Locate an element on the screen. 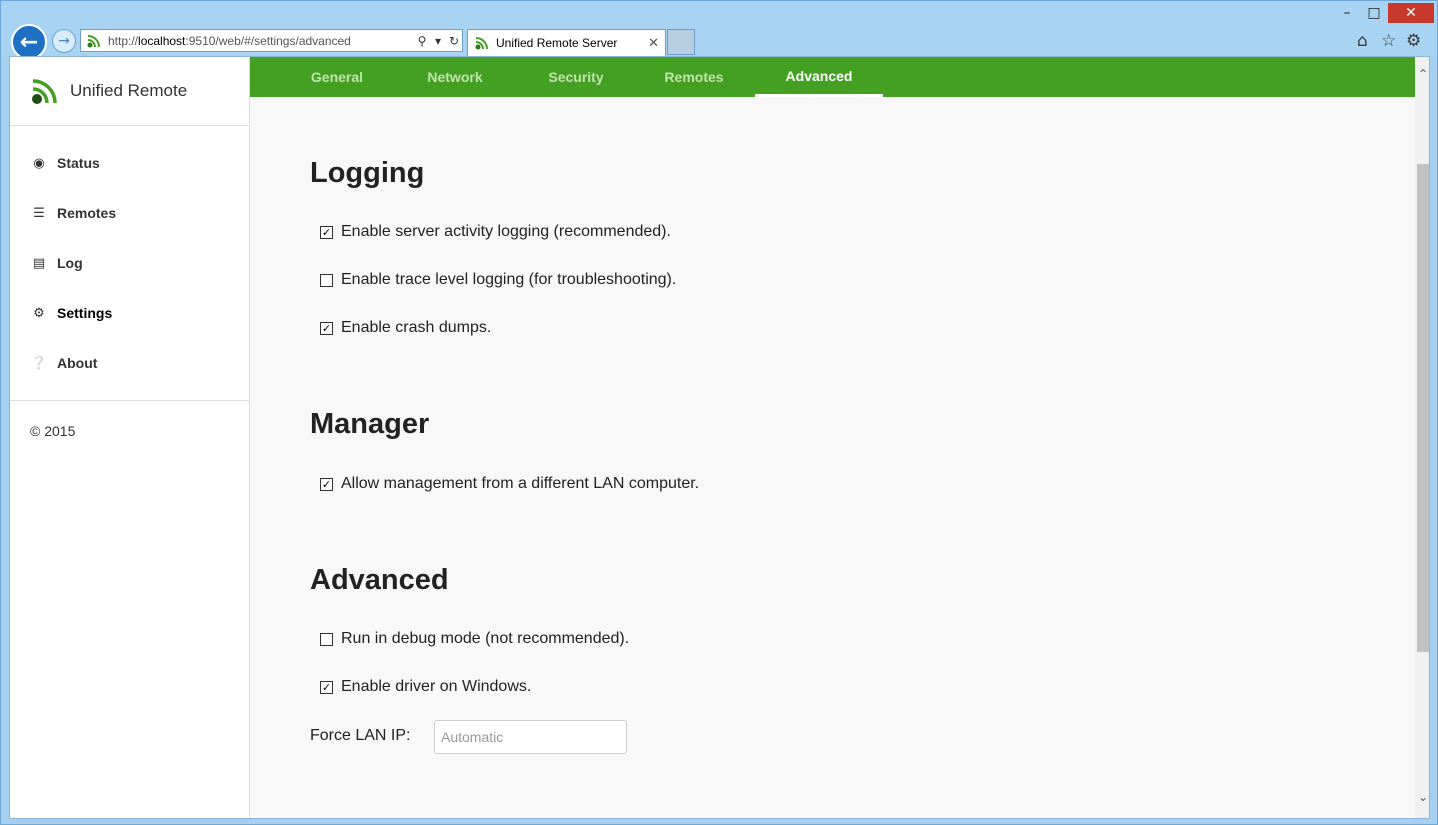 The width and height of the screenshot is (1438, 825). brand-name: Unified Remote is located at coordinates (129, 90).